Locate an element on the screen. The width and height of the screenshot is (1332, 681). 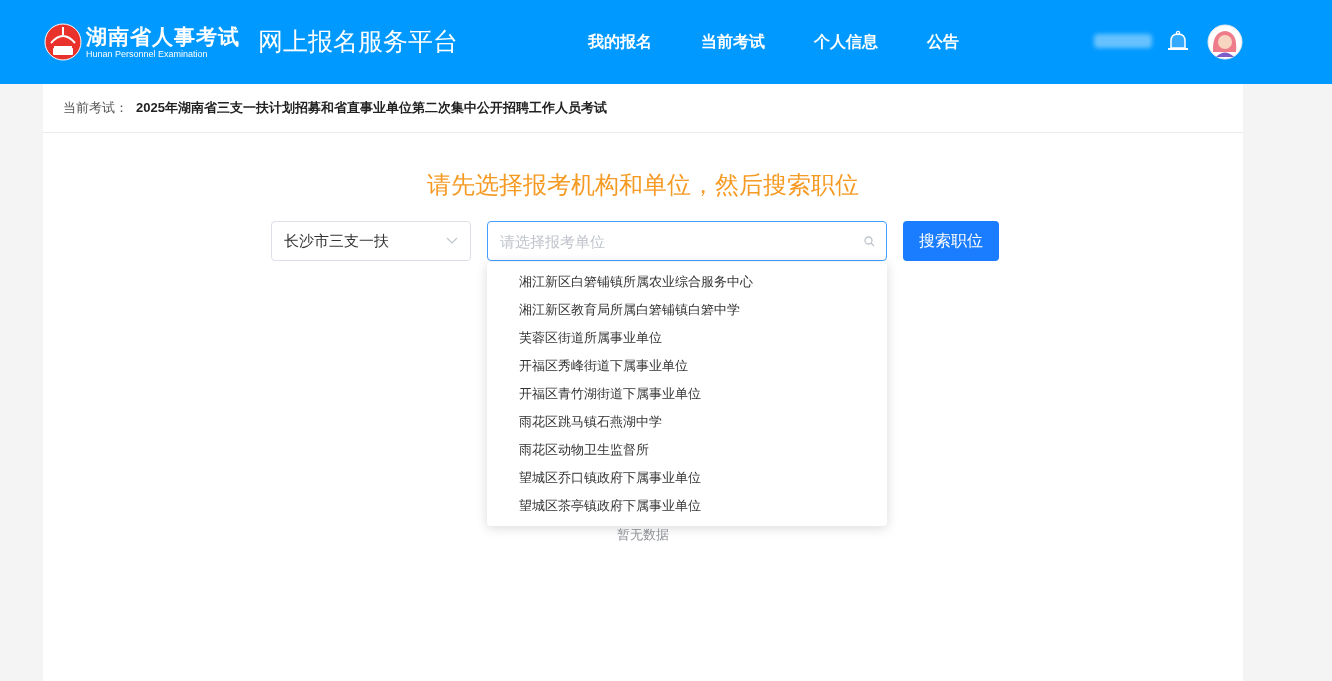
current-exam-name: 2025年湖南省三支一扶计划招募和省直事业单位第二次集中公开招聘工作人员考试 is located at coordinates (371, 108).